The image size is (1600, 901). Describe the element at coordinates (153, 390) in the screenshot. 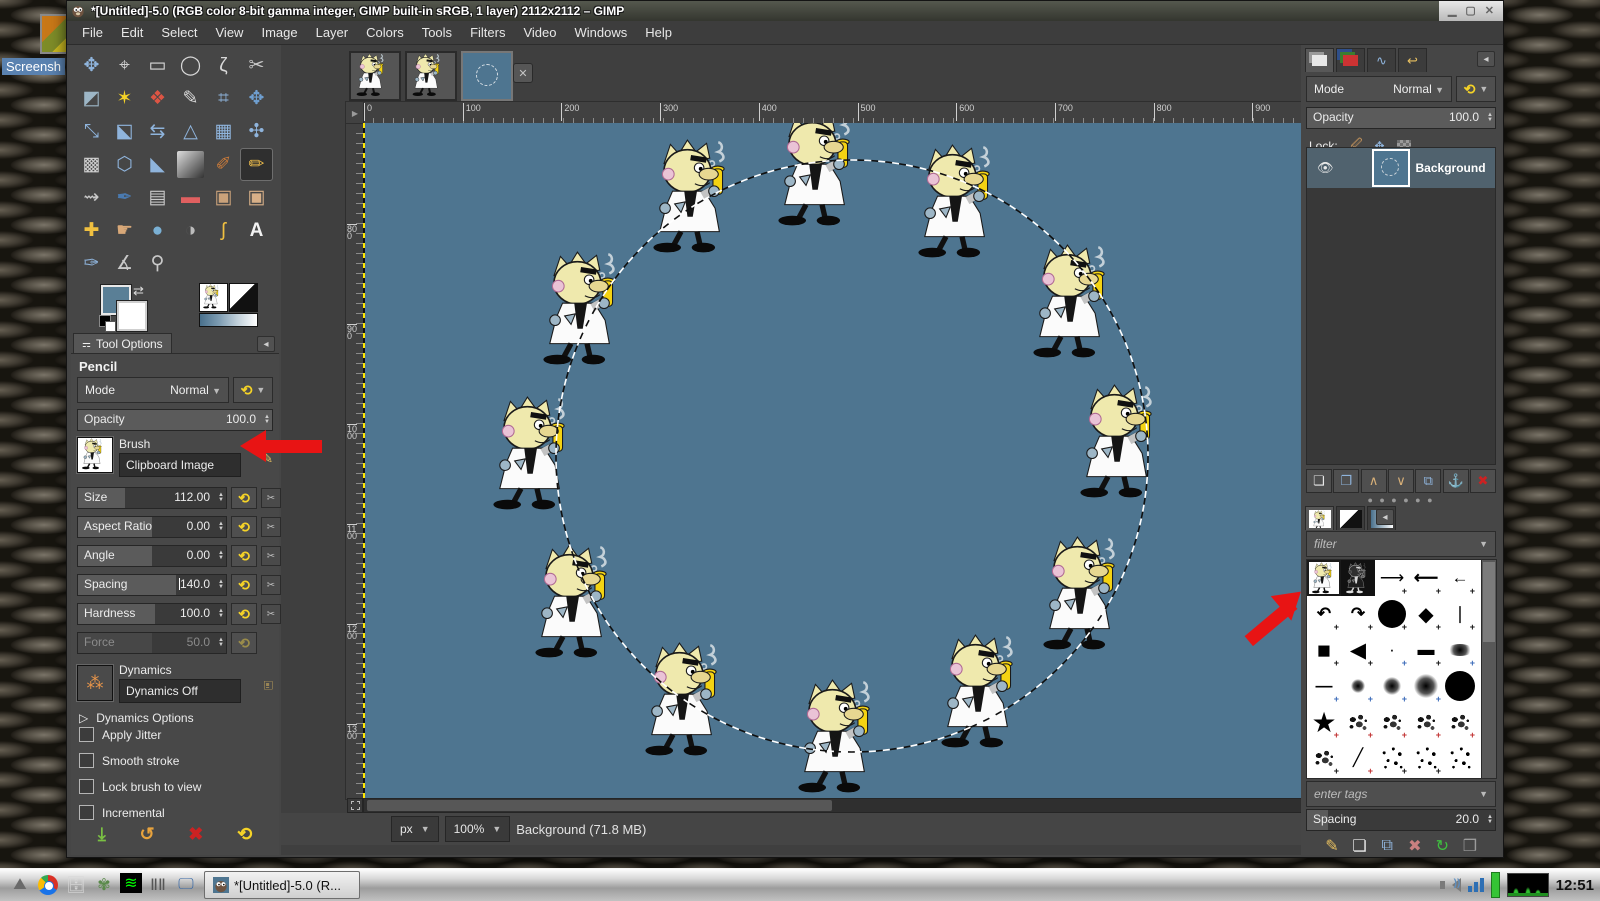

I see `paint-mode-dropdown: Mode Normal ▼` at that location.